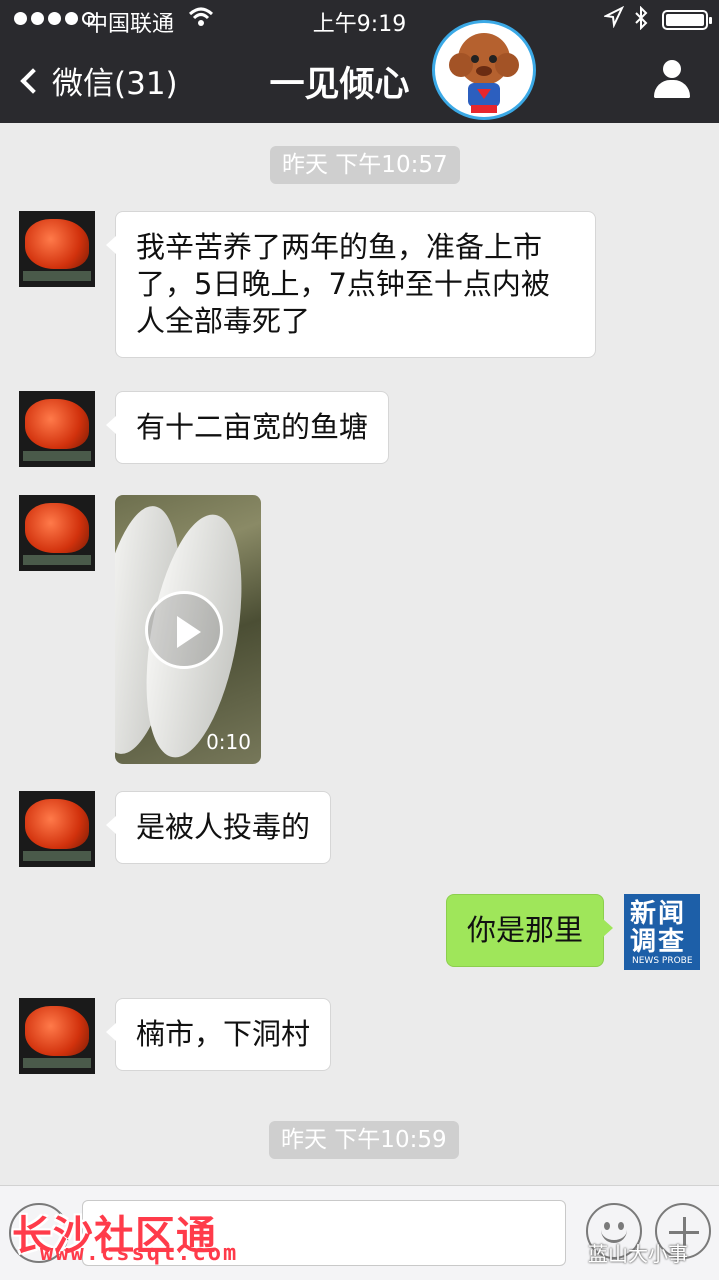 The width and height of the screenshot is (719, 1280). What do you see at coordinates (339, 85) in the screenshot?
I see `chat-title: 一见倾心` at bounding box center [339, 85].